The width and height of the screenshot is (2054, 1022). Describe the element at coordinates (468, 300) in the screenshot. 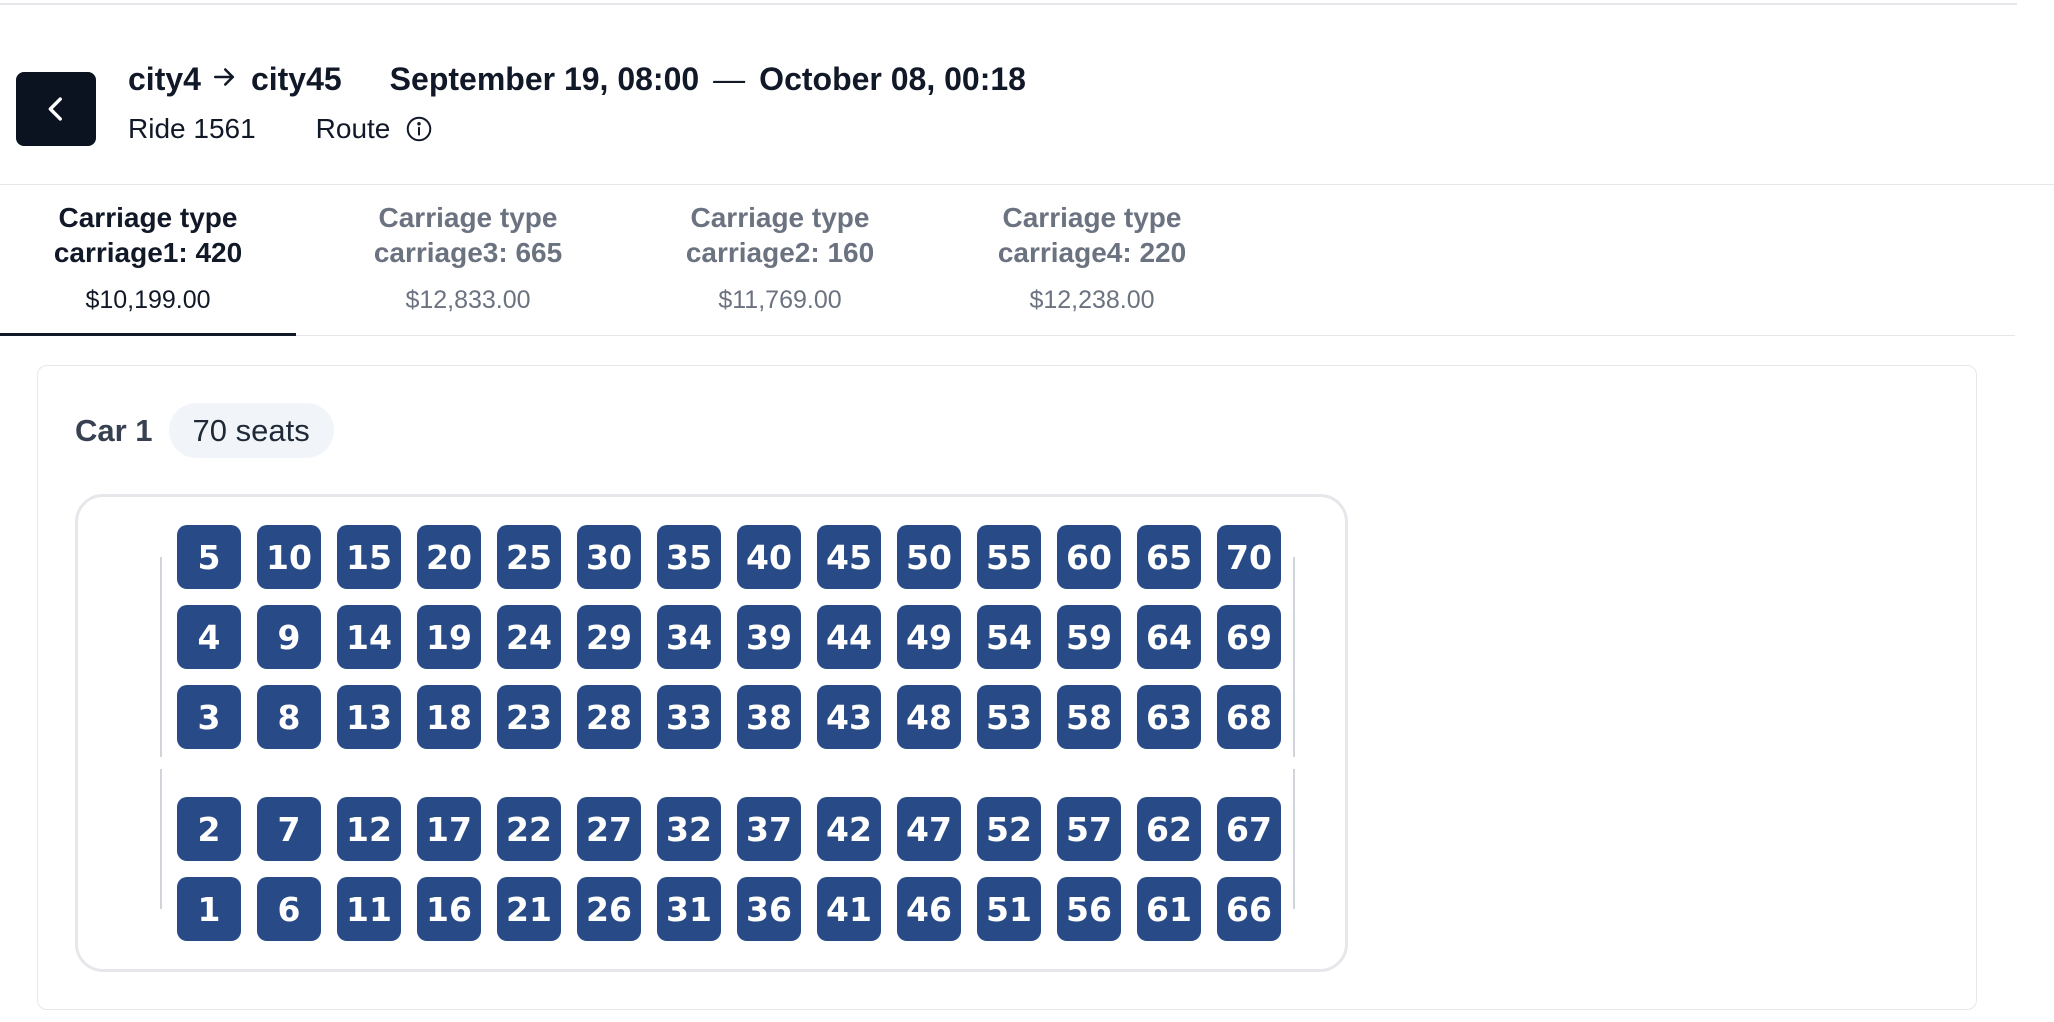

I see `tab-price: $12,833.00` at that location.